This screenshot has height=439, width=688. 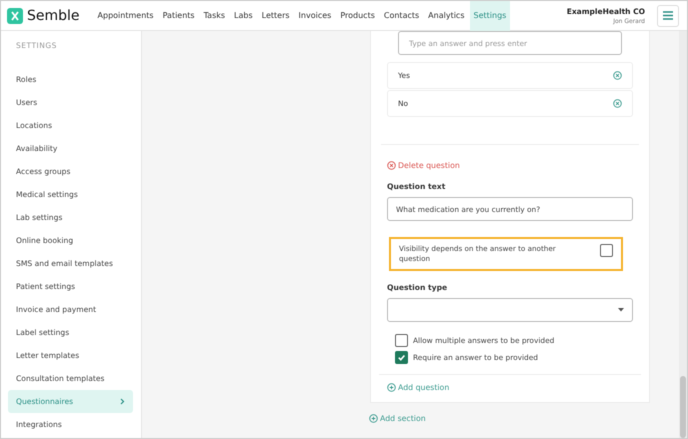 I want to click on visibility-checkbox, so click(x=606, y=250).